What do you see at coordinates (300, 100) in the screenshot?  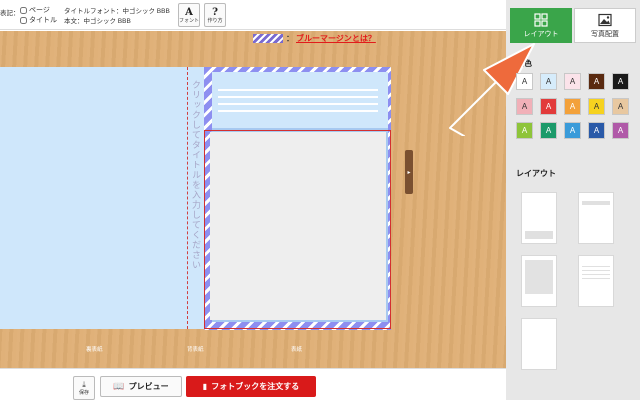 I see `title-text-box` at bounding box center [300, 100].